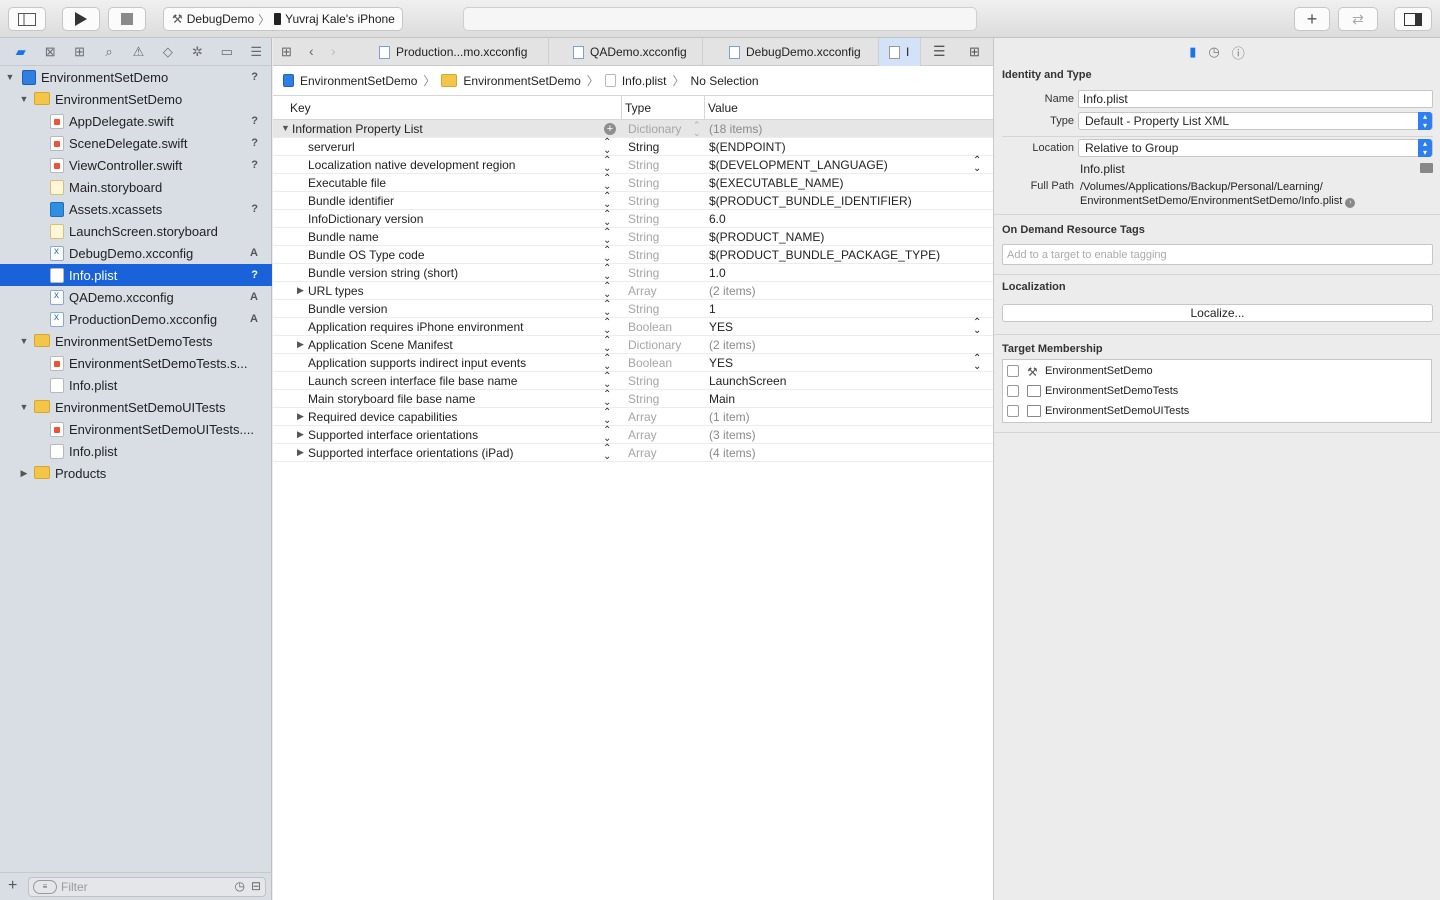 This screenshot has width=1440, height=900. I want to click on type-popup: Default - Property List XML ▴ ▾, so click(1255, 121).